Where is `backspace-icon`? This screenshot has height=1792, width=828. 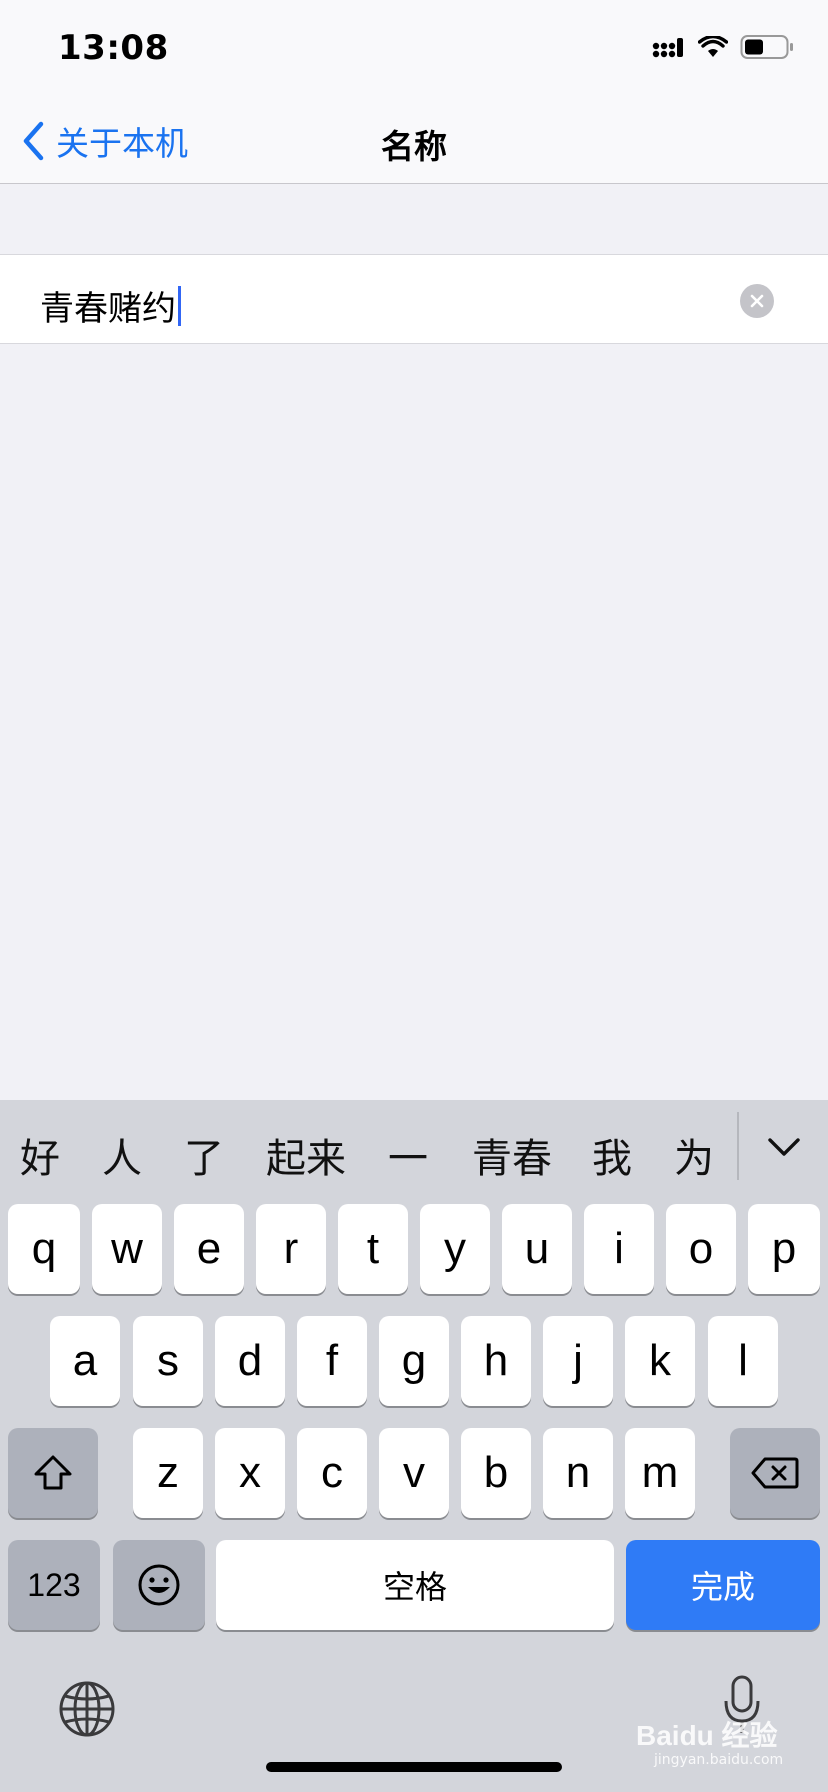
backspace-icon is located at coordinates (775, 1473).